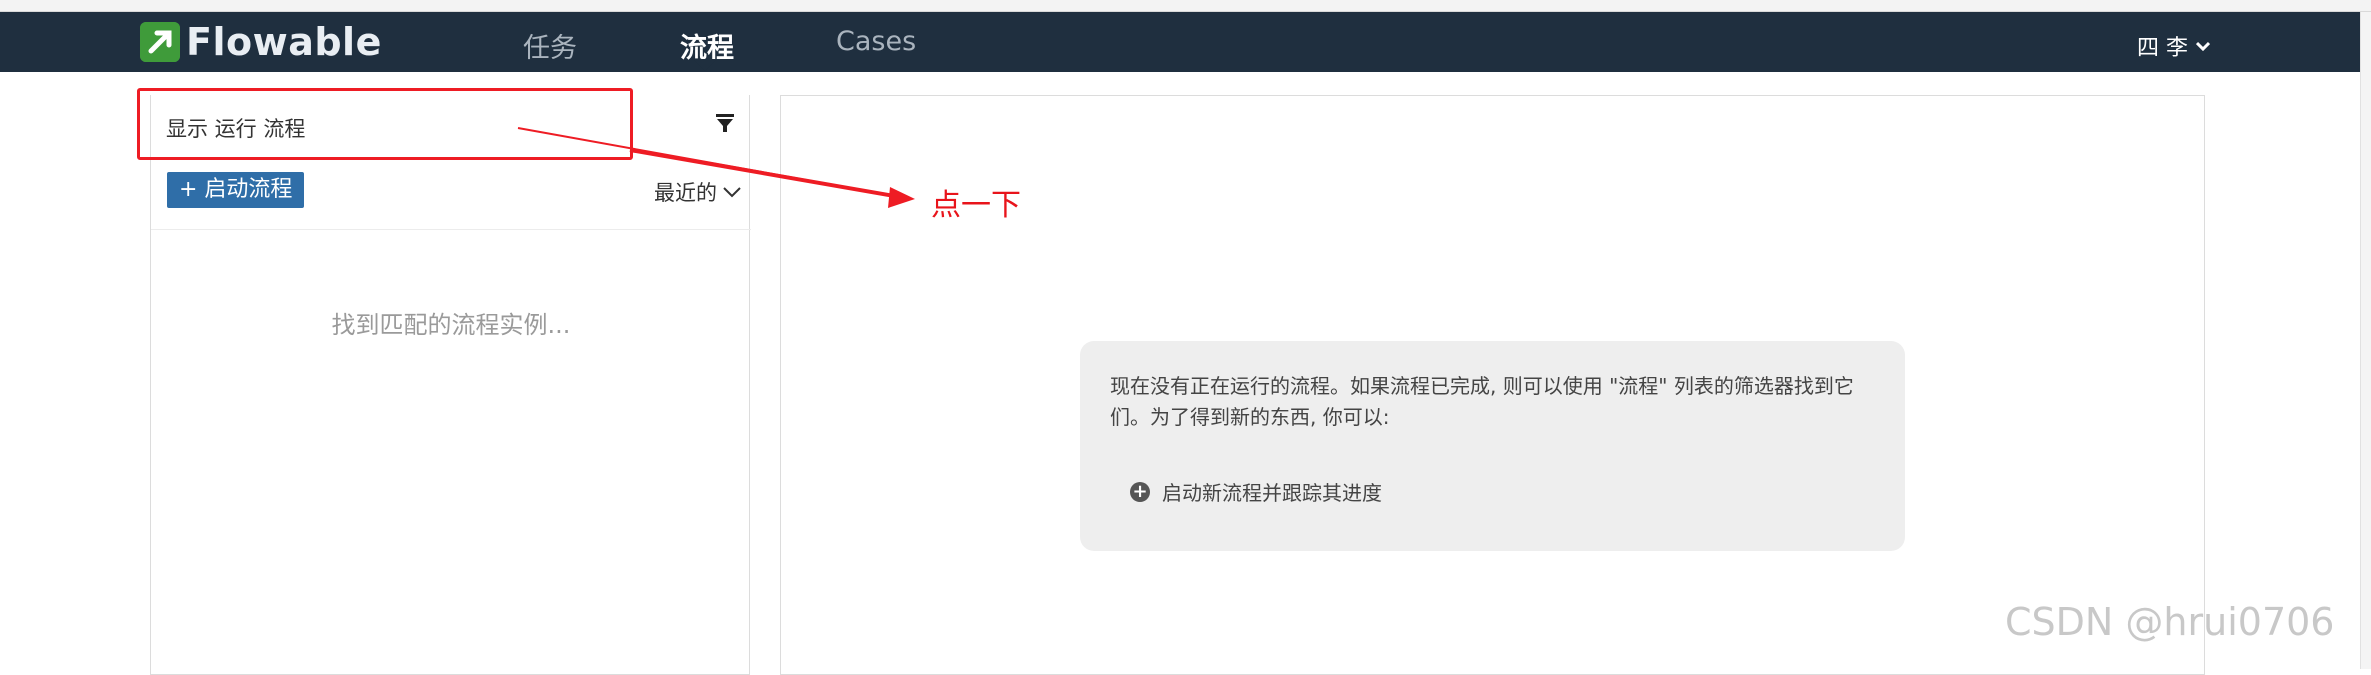  Describe the element at coordinates (2170, 622) in the screenshot. I see `watermark: CSDN @hrui0706` at that location.